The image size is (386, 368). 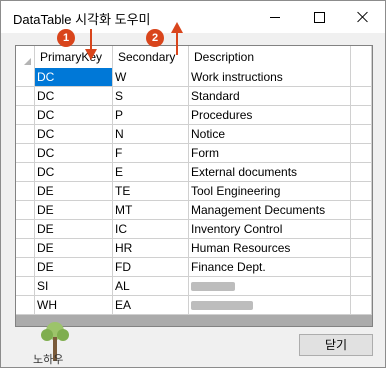 I want to click on column-header-filler, so click(x=361, y=57).